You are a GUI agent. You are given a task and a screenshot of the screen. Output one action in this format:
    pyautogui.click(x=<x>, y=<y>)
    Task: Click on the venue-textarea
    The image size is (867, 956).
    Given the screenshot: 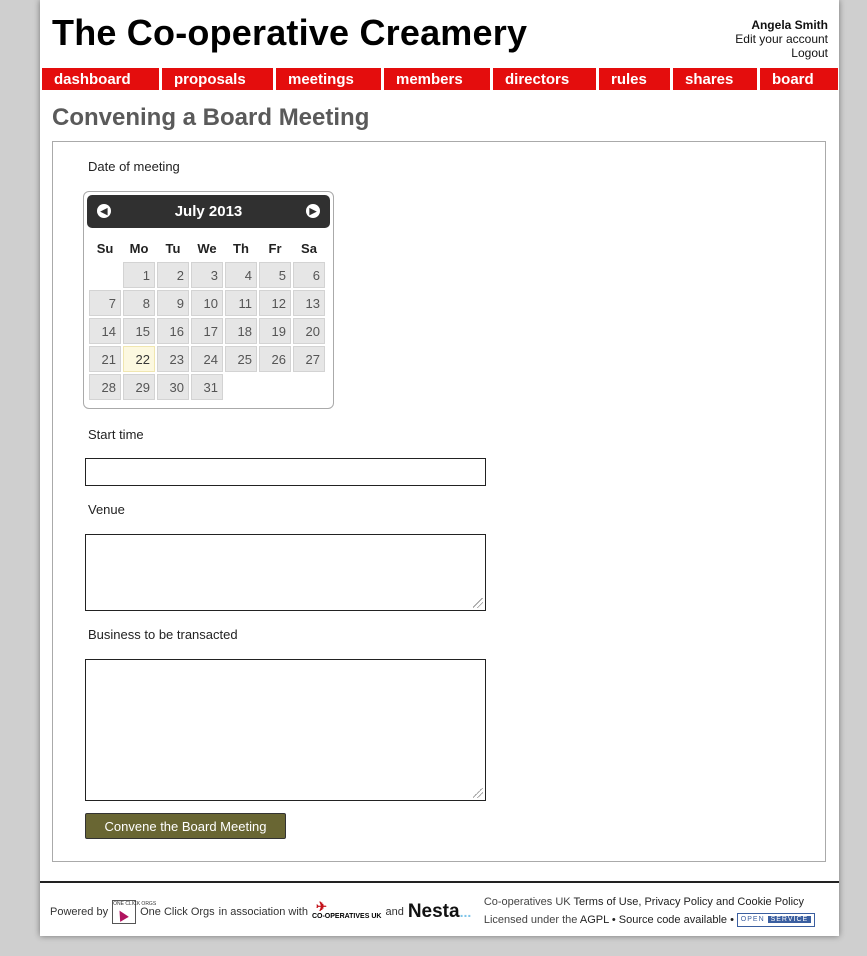 What is the action you would take?
    pyautogui.click(x=285, y=572)
    